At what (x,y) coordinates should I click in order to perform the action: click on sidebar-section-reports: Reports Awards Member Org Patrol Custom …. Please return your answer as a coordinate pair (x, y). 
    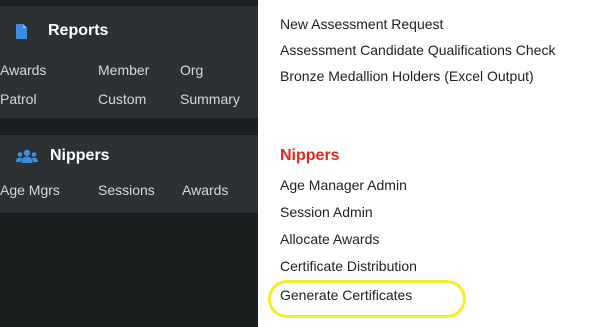
    Looking at the image, I should click on (129, 62).